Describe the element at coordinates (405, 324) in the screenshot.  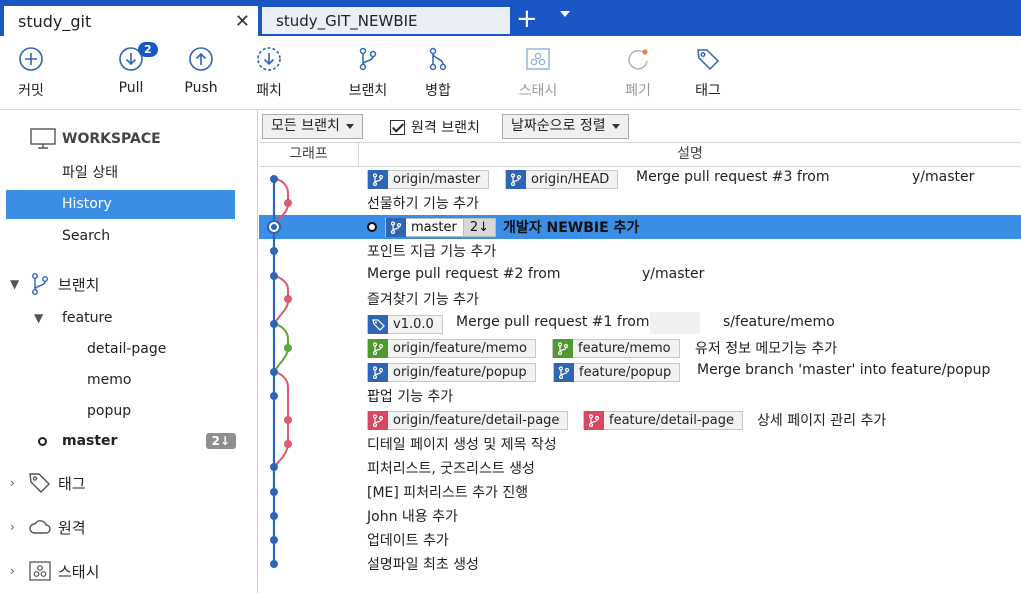
I see `tag-label: v1.0.0` at that location.